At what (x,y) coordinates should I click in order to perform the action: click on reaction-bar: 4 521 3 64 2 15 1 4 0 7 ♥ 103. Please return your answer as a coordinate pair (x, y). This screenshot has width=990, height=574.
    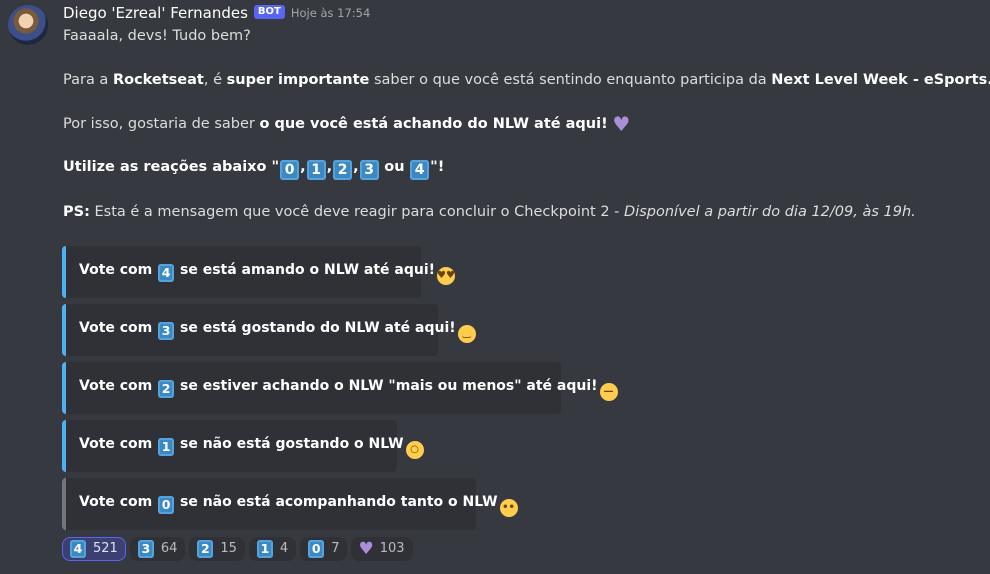
    Looking at the image, I should click on (237, 549).